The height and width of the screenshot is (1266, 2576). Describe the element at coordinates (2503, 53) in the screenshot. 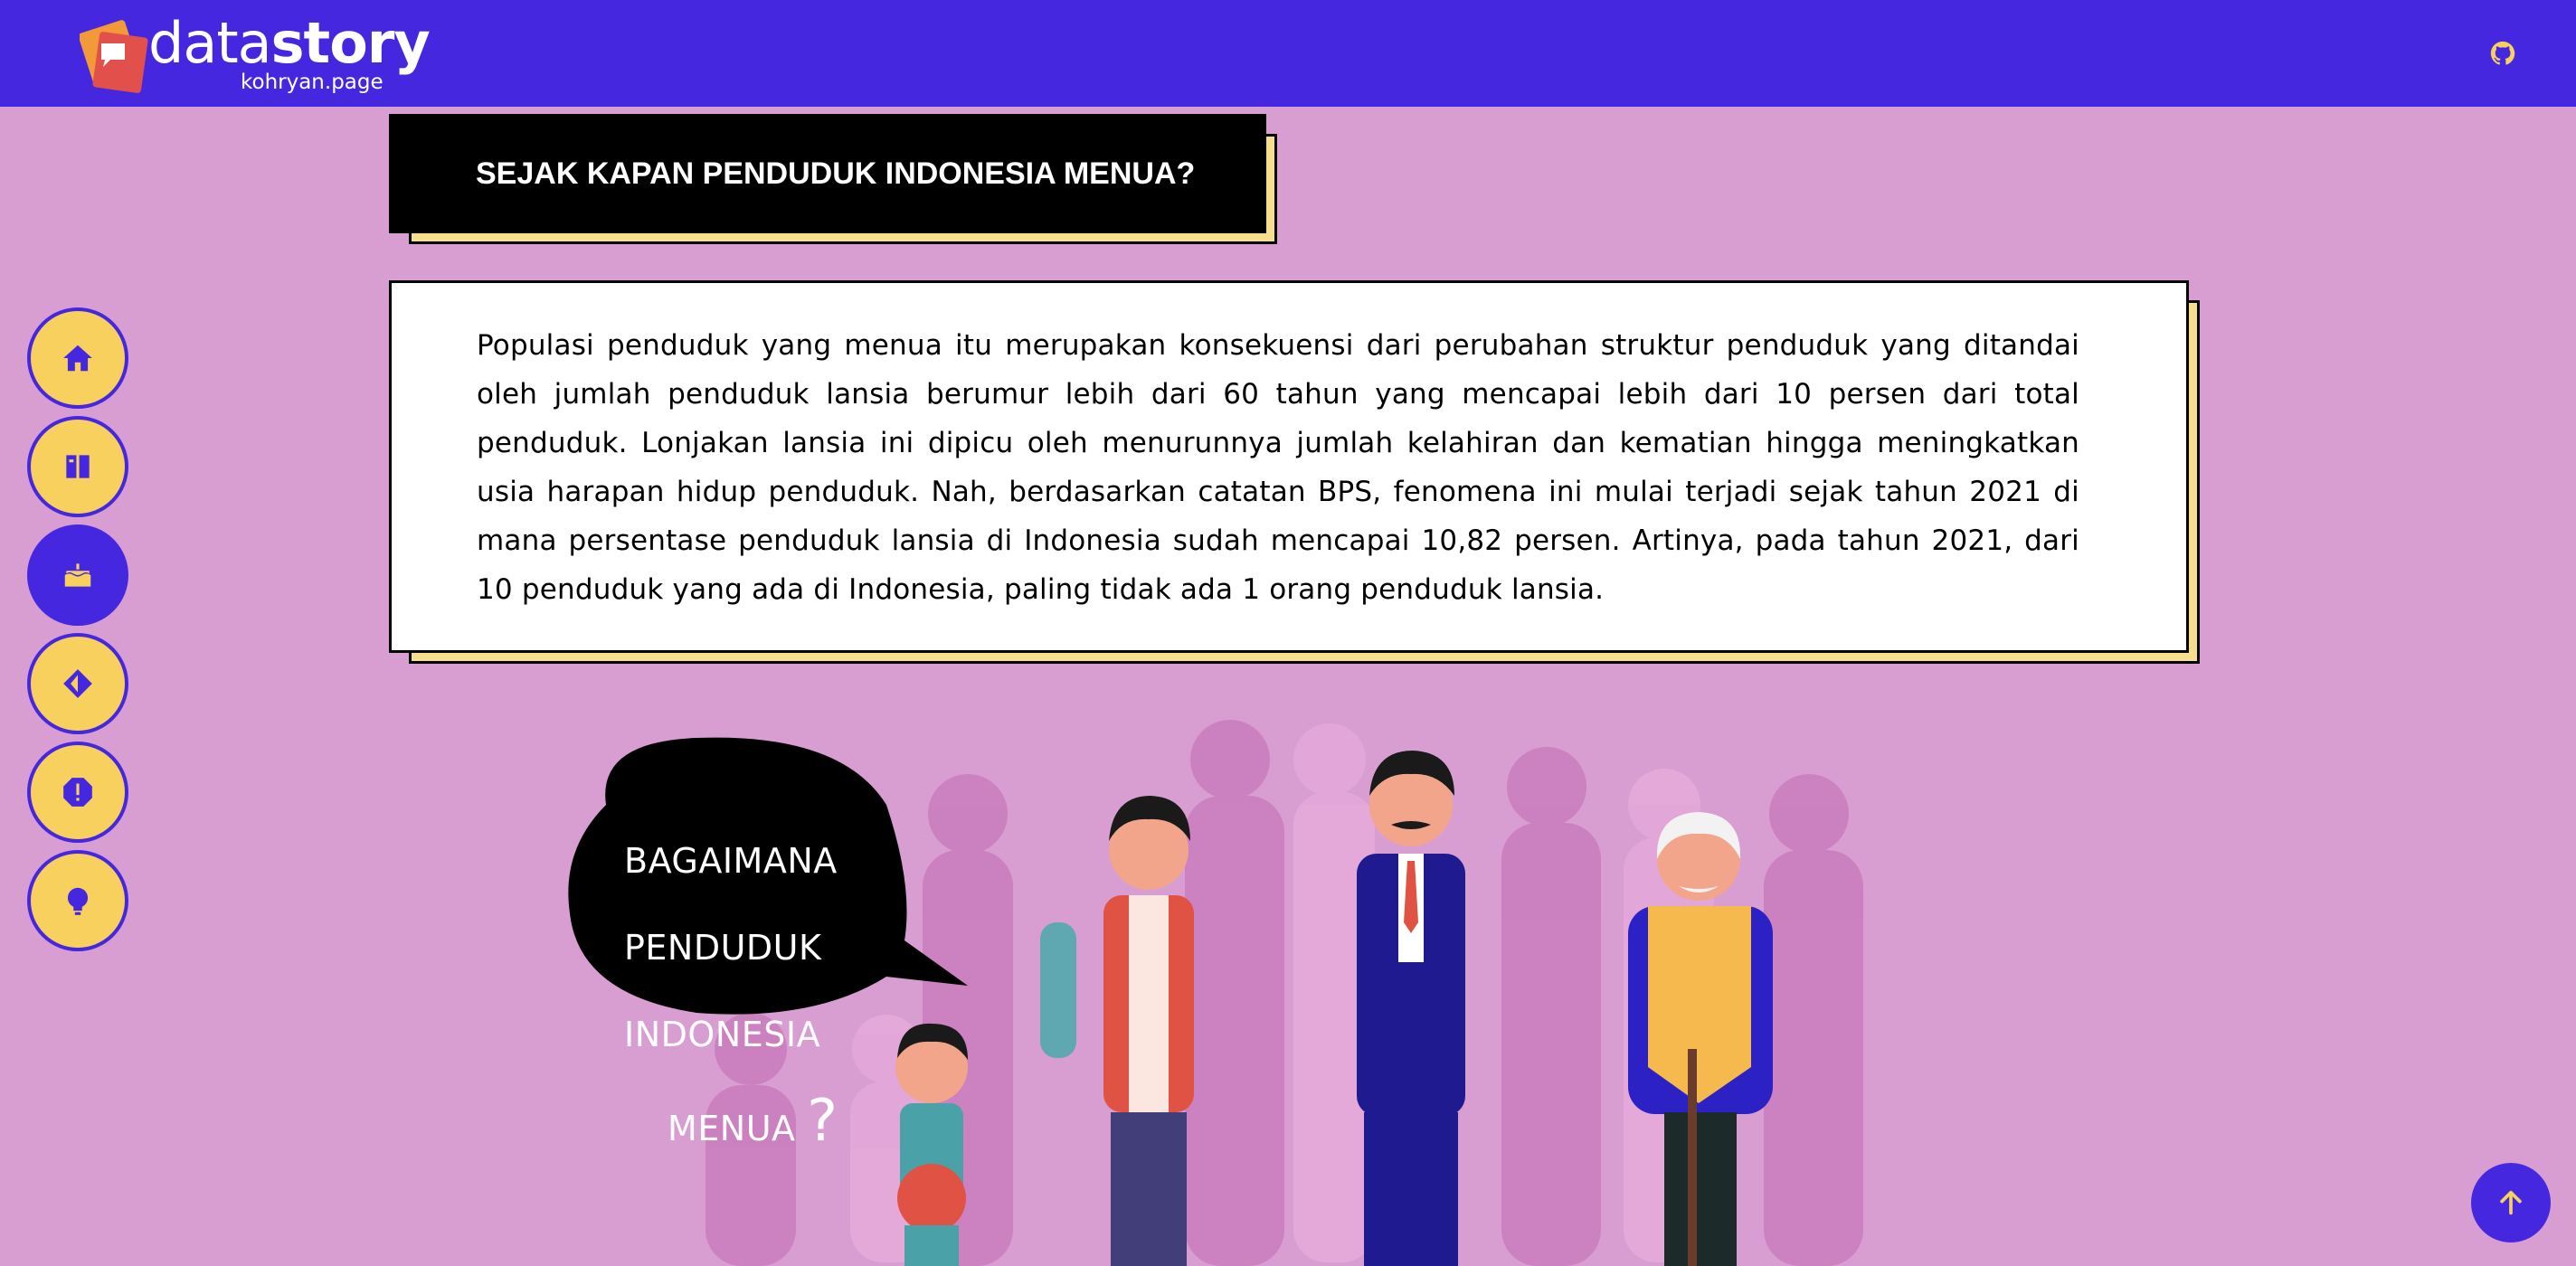

I see `github-icon` at that location.